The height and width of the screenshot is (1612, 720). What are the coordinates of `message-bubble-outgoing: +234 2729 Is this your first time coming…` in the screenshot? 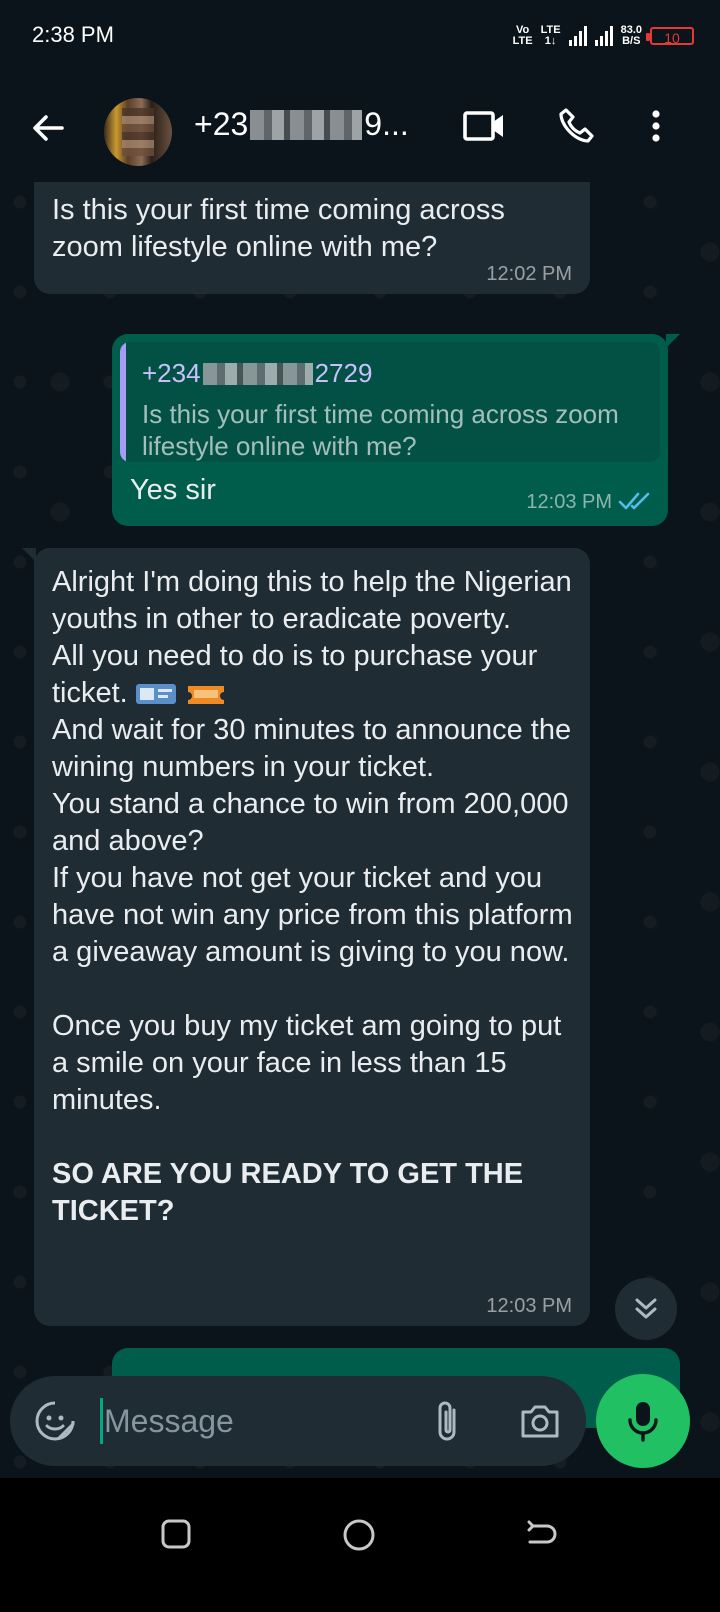 It's located at (396, 430).